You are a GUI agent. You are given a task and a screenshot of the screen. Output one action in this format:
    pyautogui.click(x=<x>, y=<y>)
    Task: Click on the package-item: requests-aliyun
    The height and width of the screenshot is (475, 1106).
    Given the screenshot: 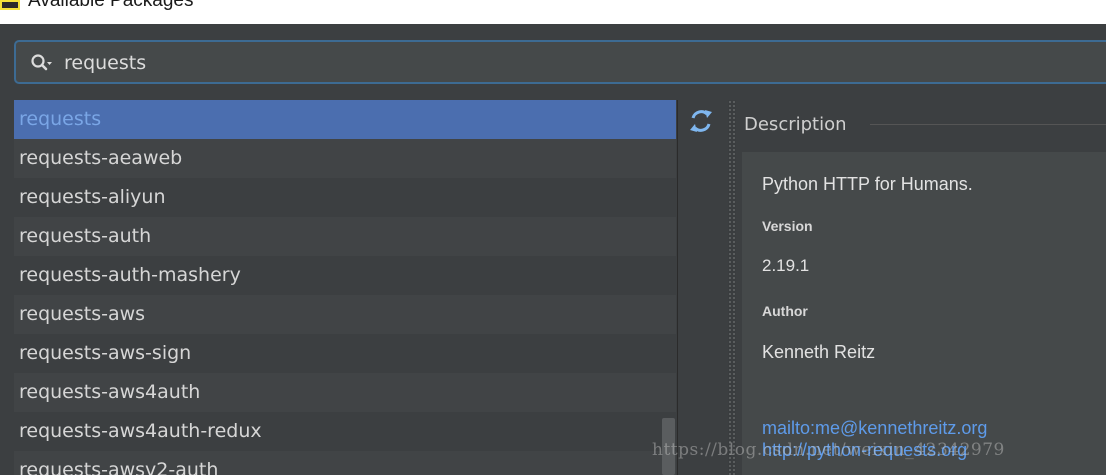 What is the action you would take?
    pyautogui.click(x=345, y=197)
    